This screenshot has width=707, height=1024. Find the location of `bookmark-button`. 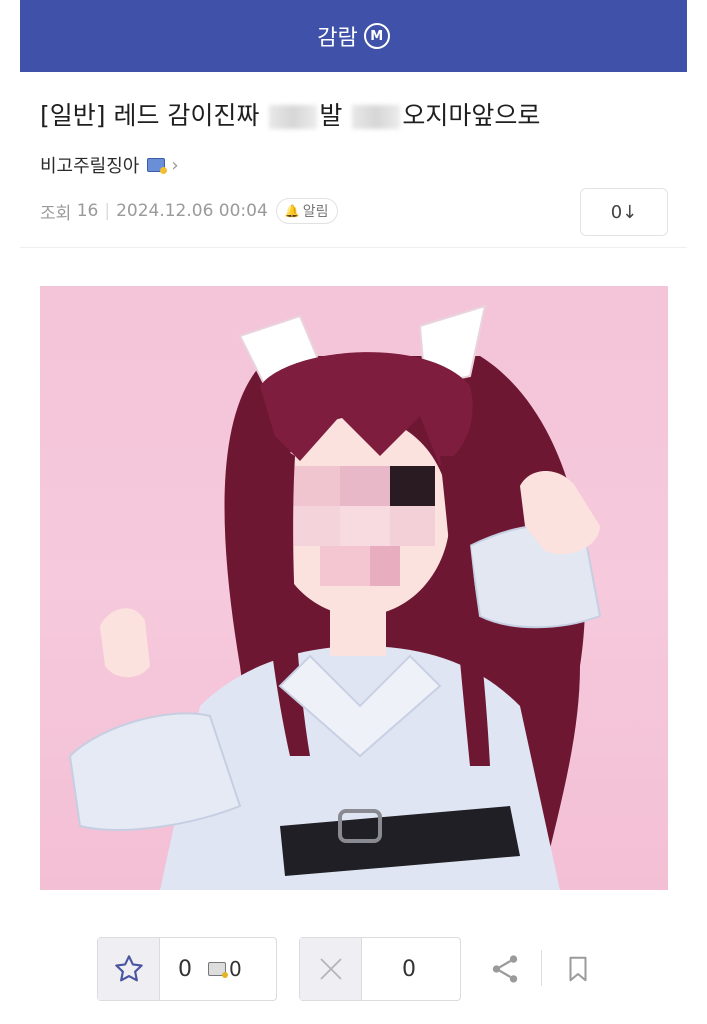

bookmark-button is located at coordinates (578, 969).